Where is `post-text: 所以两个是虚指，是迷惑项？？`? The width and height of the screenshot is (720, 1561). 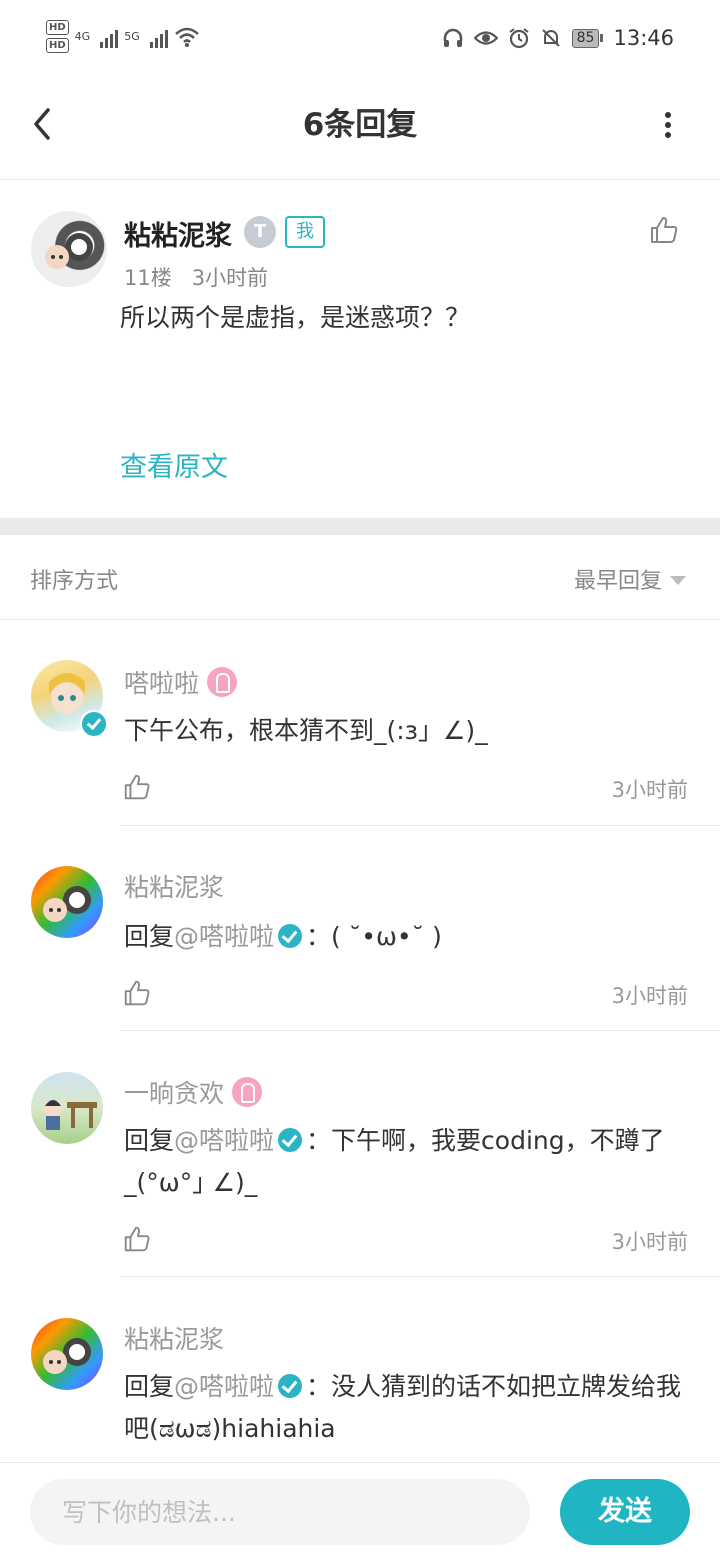
post-text: 所以两个是虚指，是迷惑项？？ is located at coordinates (295, 317).